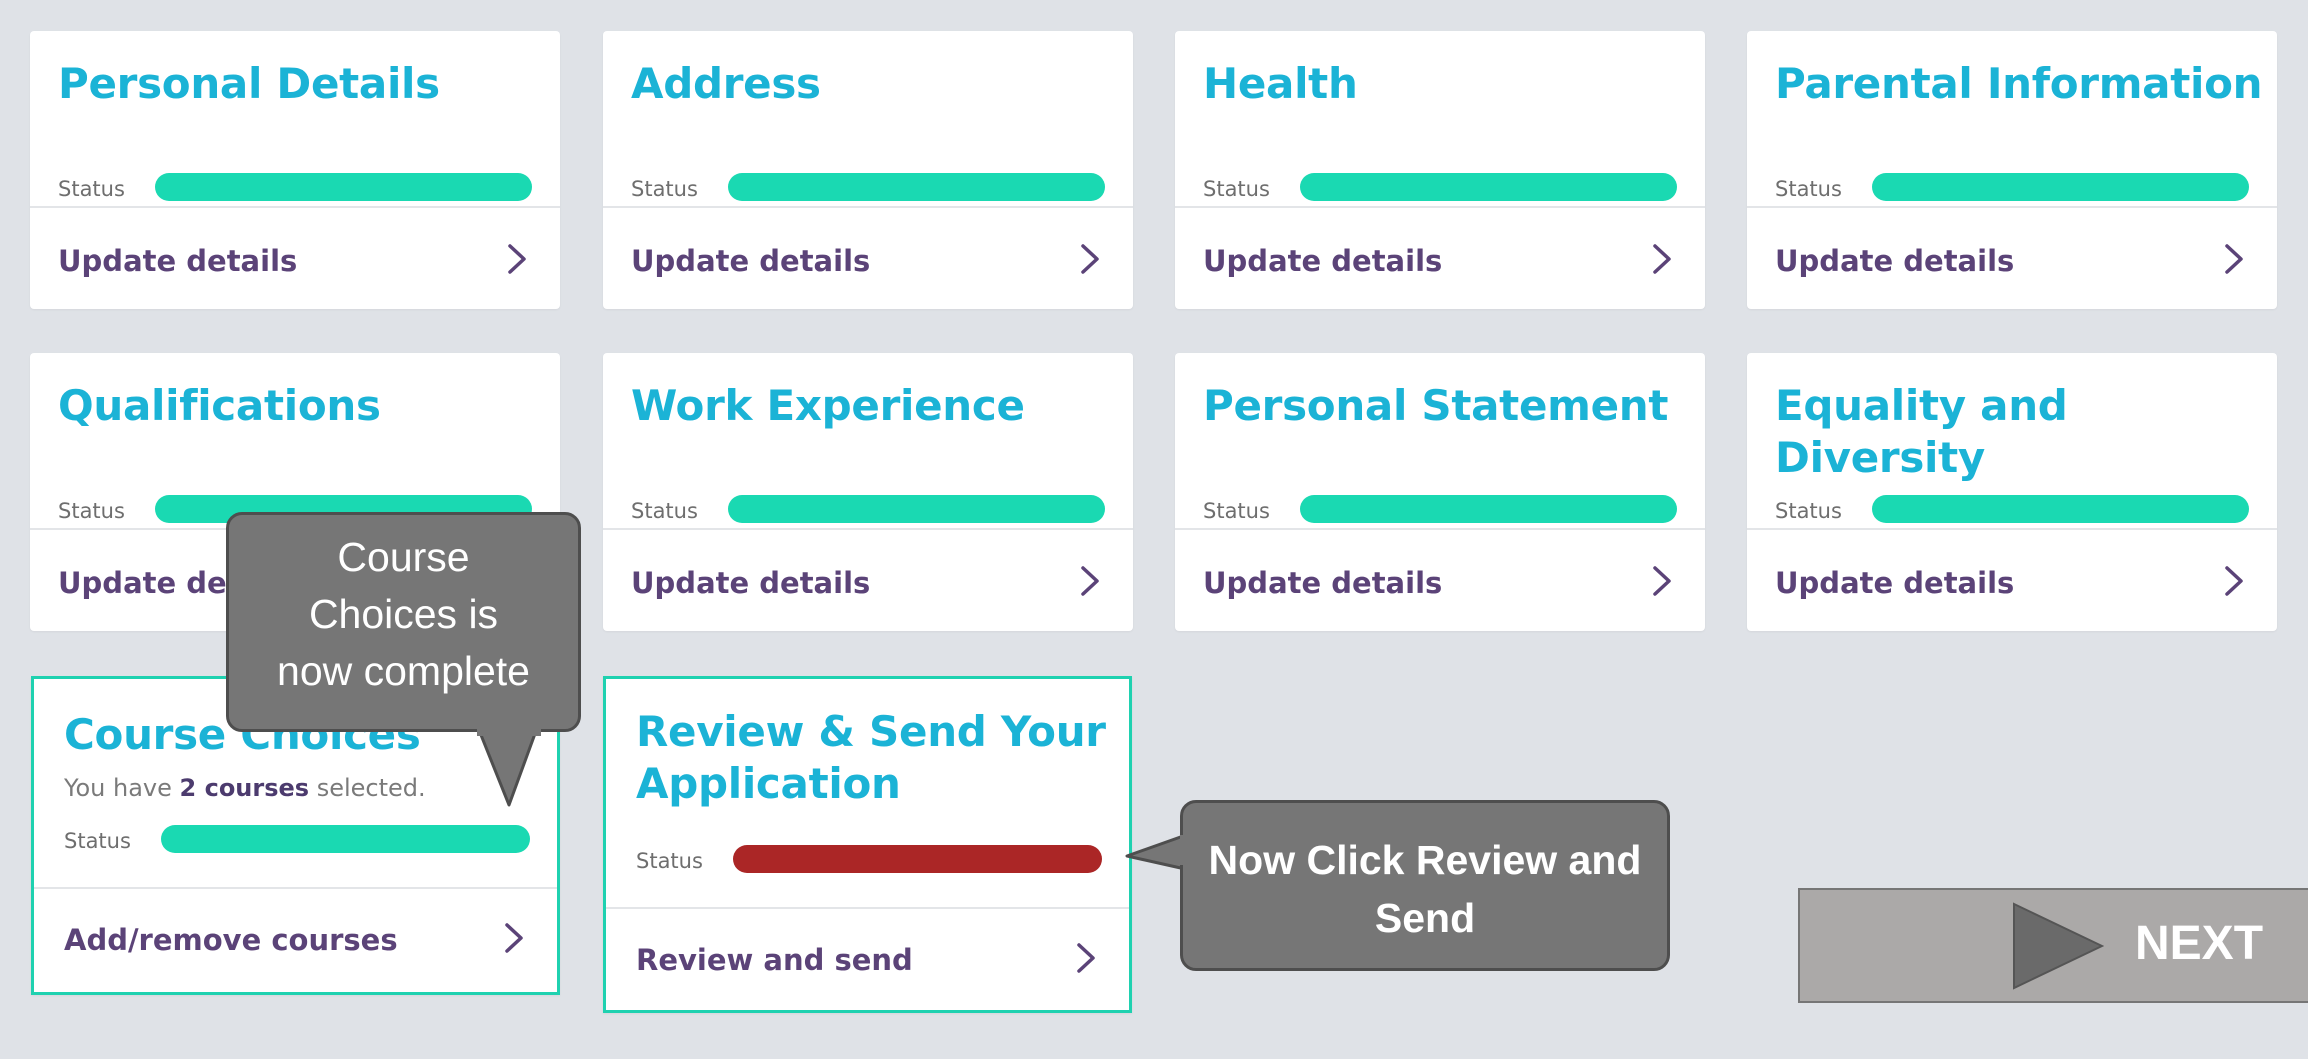 Image resolution: width=2308 pixels, height=1059 pixels. What do you see at coordinates (403, 671) in the screenshot?
I see `callout-line-3: now complete` at bounding box center [403, 671].